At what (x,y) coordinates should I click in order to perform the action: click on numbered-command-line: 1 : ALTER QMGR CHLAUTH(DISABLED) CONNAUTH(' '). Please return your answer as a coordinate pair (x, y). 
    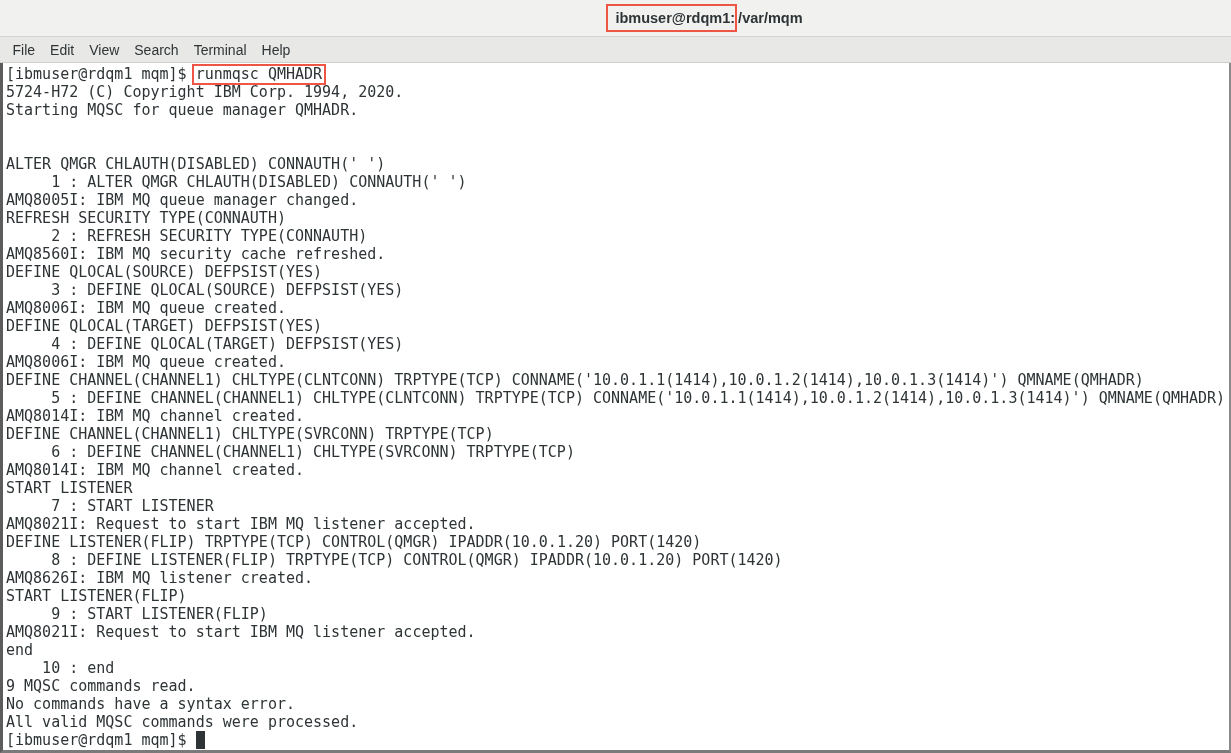
    Looking at the image, I should click on (259, 182).